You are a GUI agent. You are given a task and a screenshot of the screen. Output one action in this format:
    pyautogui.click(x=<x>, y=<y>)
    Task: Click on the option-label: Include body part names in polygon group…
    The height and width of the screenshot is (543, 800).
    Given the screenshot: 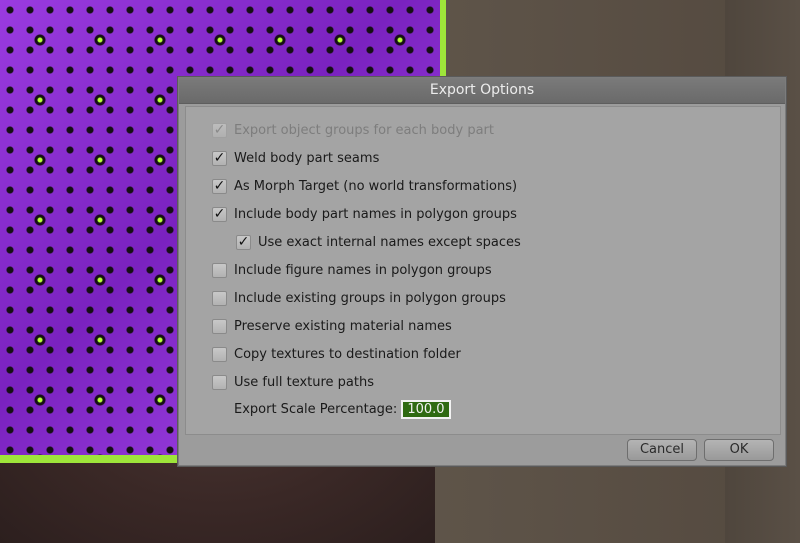 What is the action you would take?
    pyautogui.click(x=375, y=214)
    